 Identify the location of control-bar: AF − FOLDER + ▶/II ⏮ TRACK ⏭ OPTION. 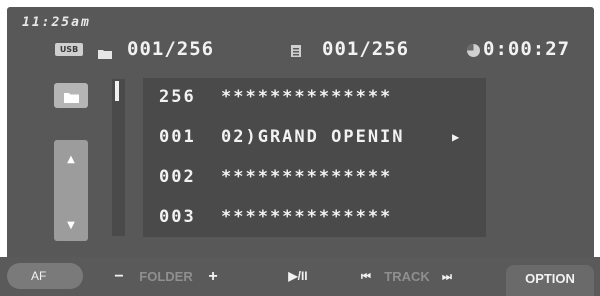
(300, 276).